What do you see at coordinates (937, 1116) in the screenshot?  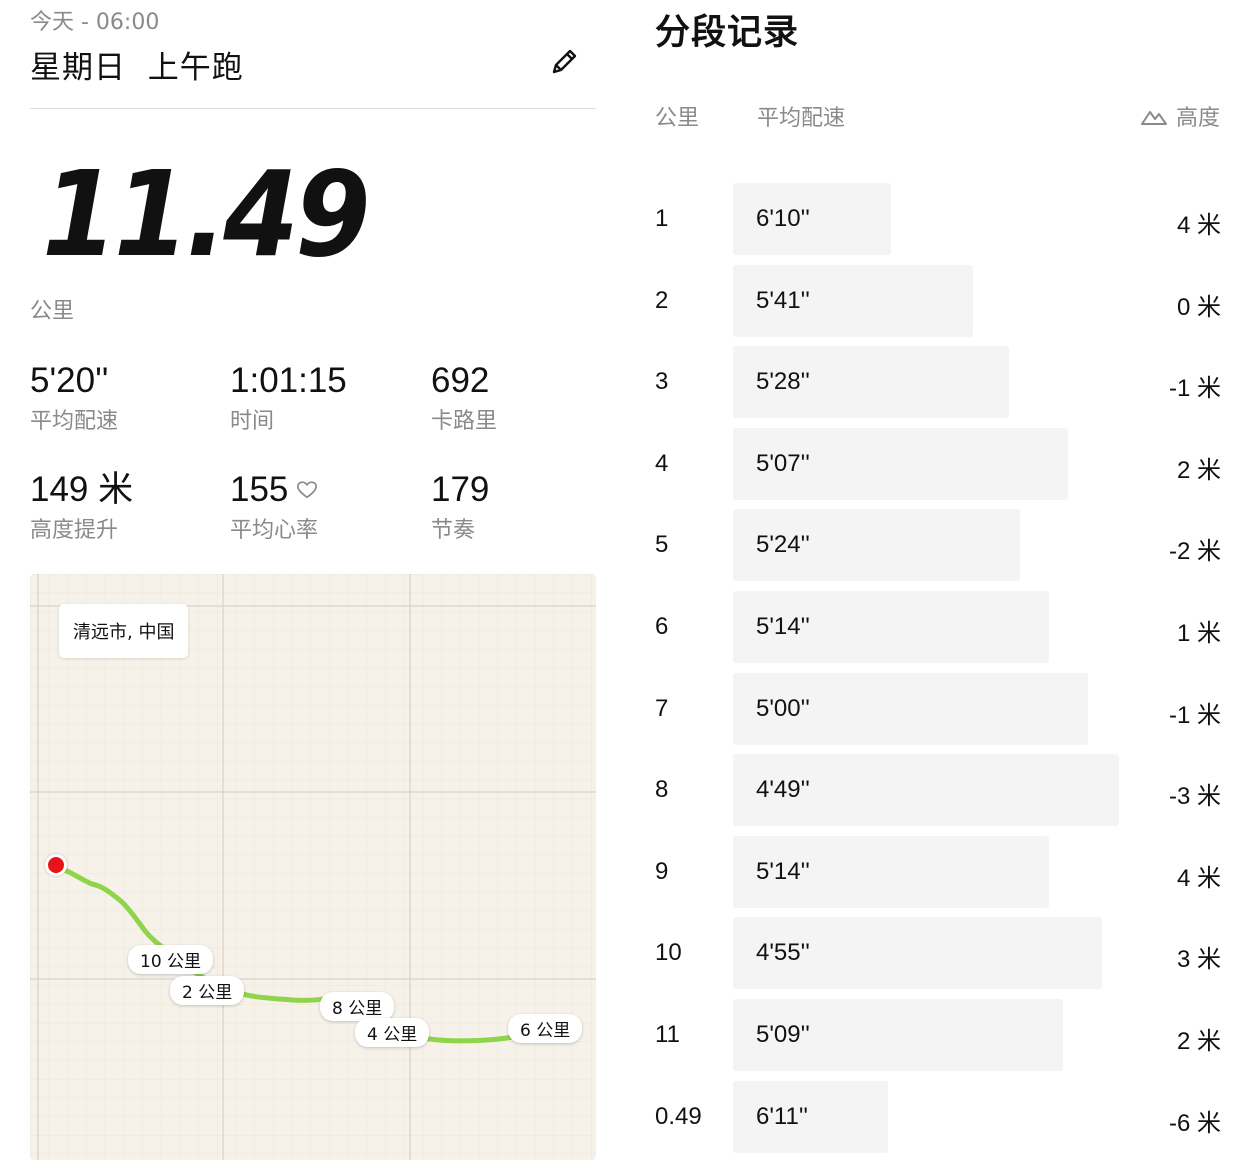 I see `split-row: 0.49 6'11'' -6 米` at bounding box center [937, 1116].